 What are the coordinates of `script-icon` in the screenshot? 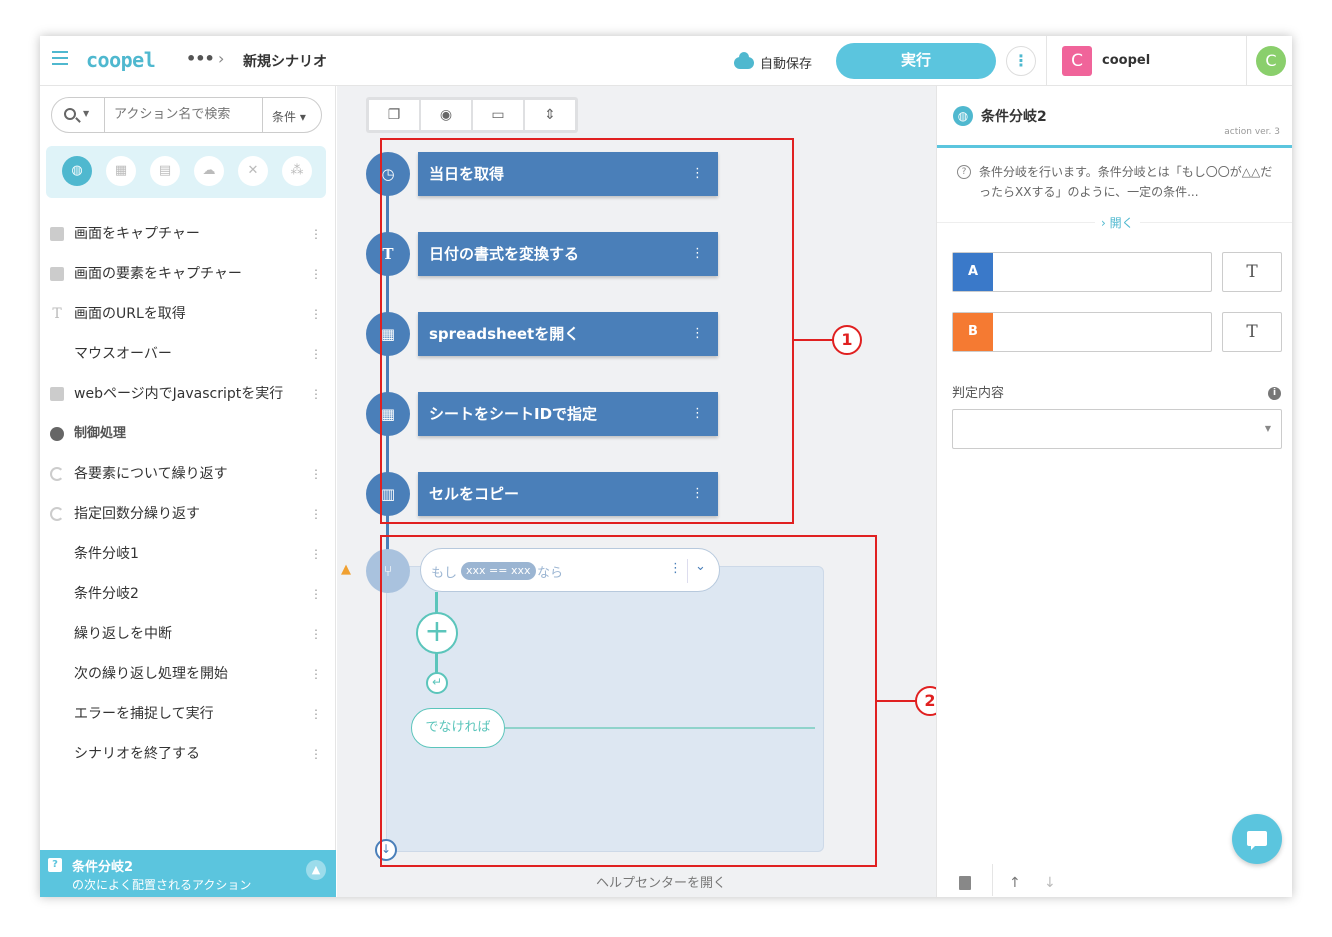 It's located at (57, 394).